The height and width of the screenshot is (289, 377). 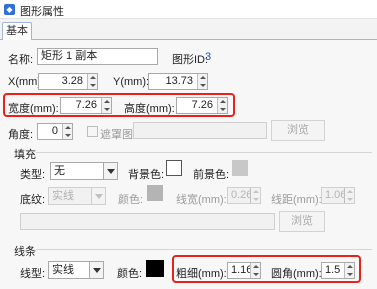 What do you see at coordinates (33, 200) in the screenshot?
I see `texture-label: 底纹:` at bounding box center [33, 200].